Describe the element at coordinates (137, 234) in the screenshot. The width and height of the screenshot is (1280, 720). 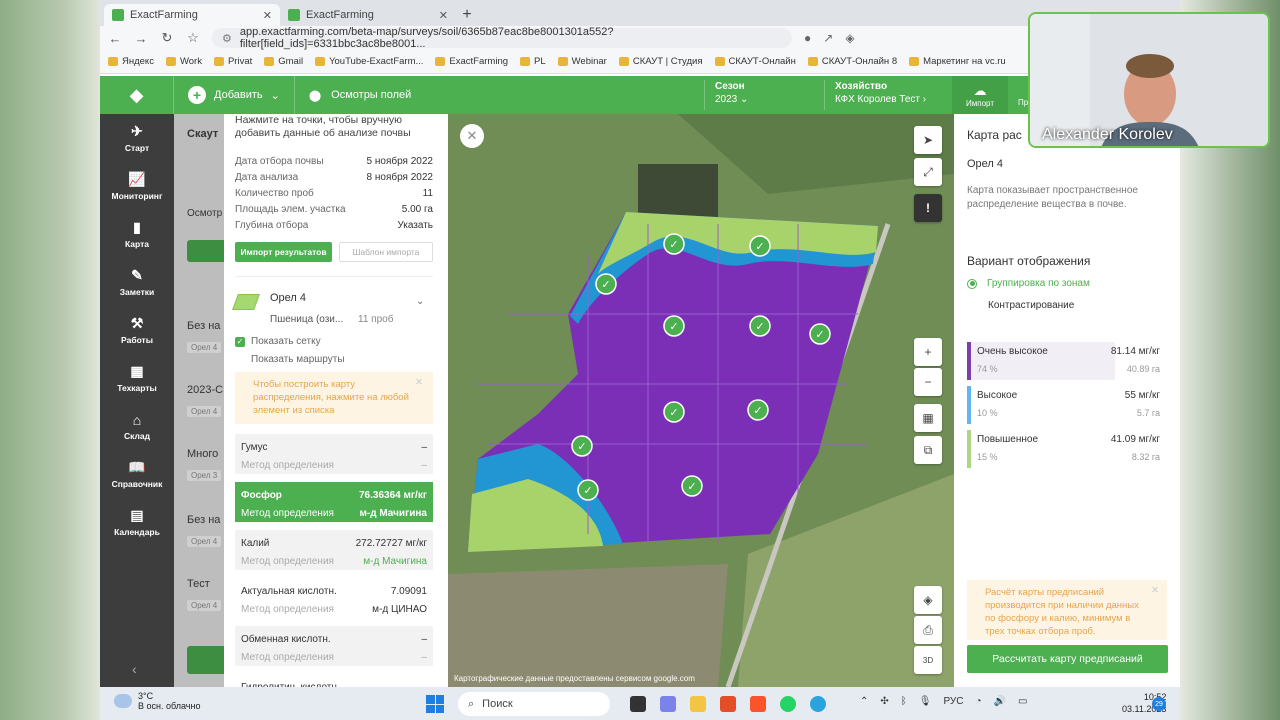
I see `sidebar-item: ▮ Карта` at that location.